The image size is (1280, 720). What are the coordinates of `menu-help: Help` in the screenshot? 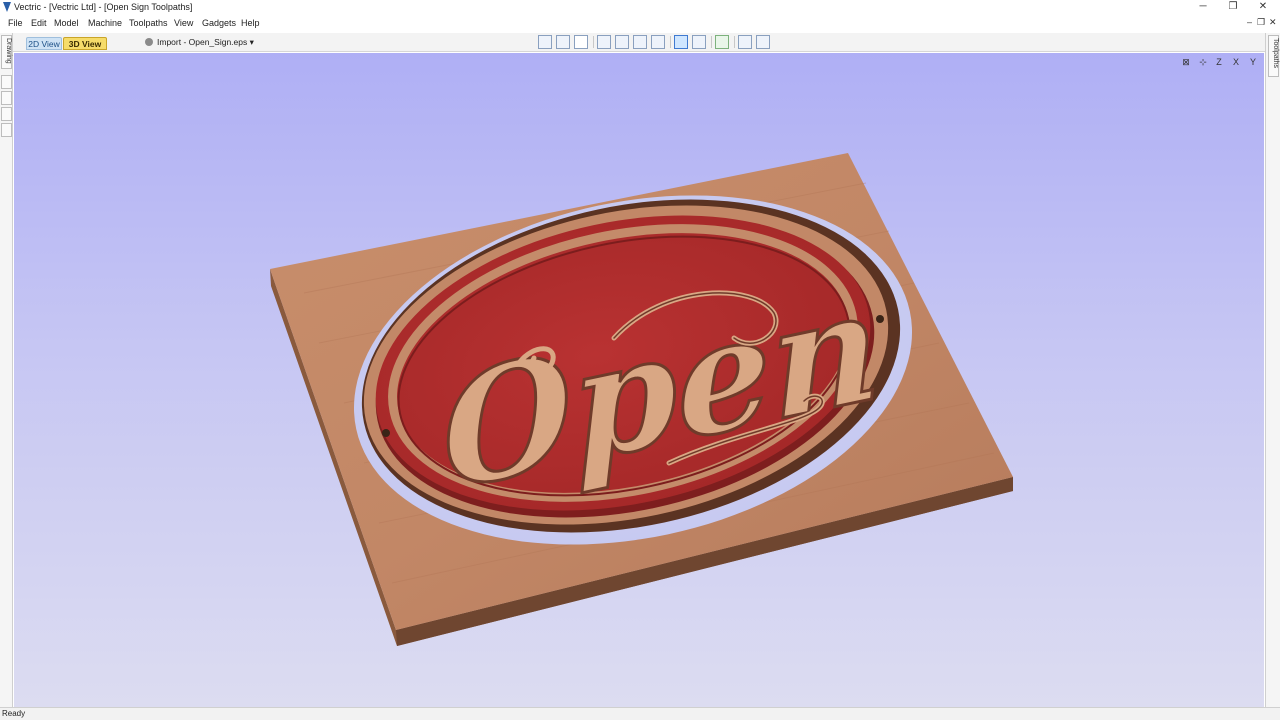 It's located at (250, 23).